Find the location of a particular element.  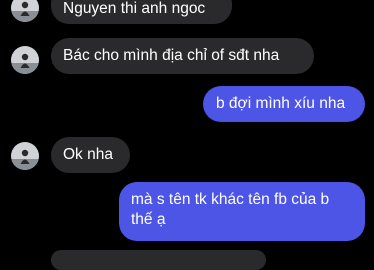

message-bubble is located at coordinates (158, 260).